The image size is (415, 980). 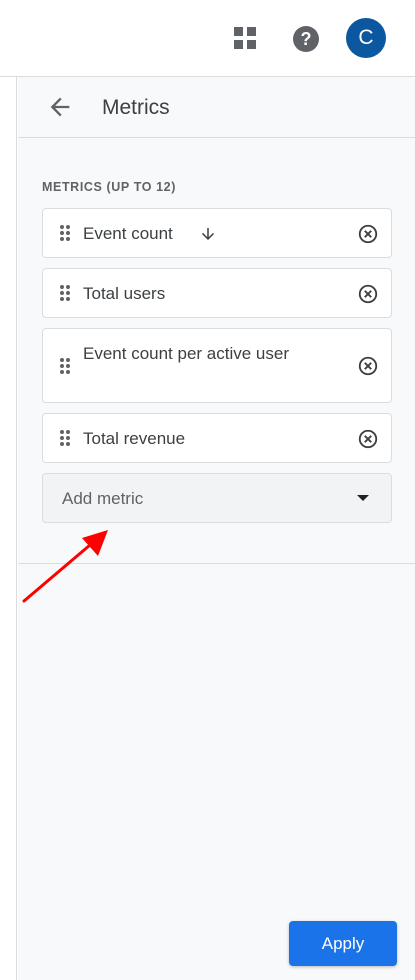 I want to click on add-metric-dropdown: Add metric, so click(x=217, y=498).